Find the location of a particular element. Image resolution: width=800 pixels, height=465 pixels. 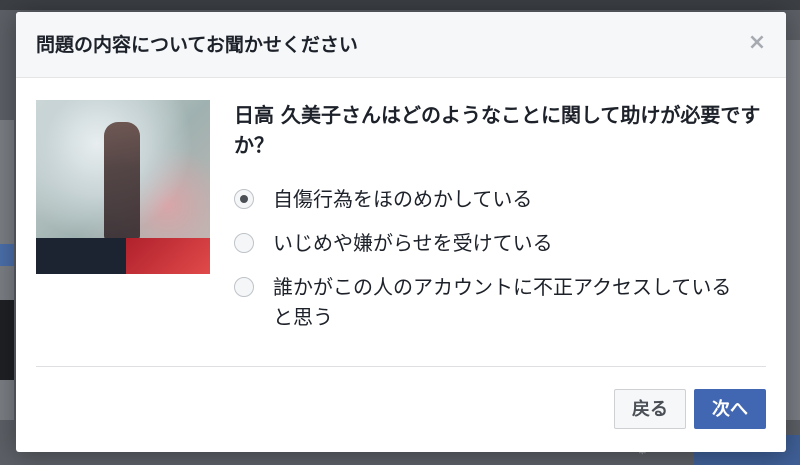

profile-photo is located at coordinates (123, 187).